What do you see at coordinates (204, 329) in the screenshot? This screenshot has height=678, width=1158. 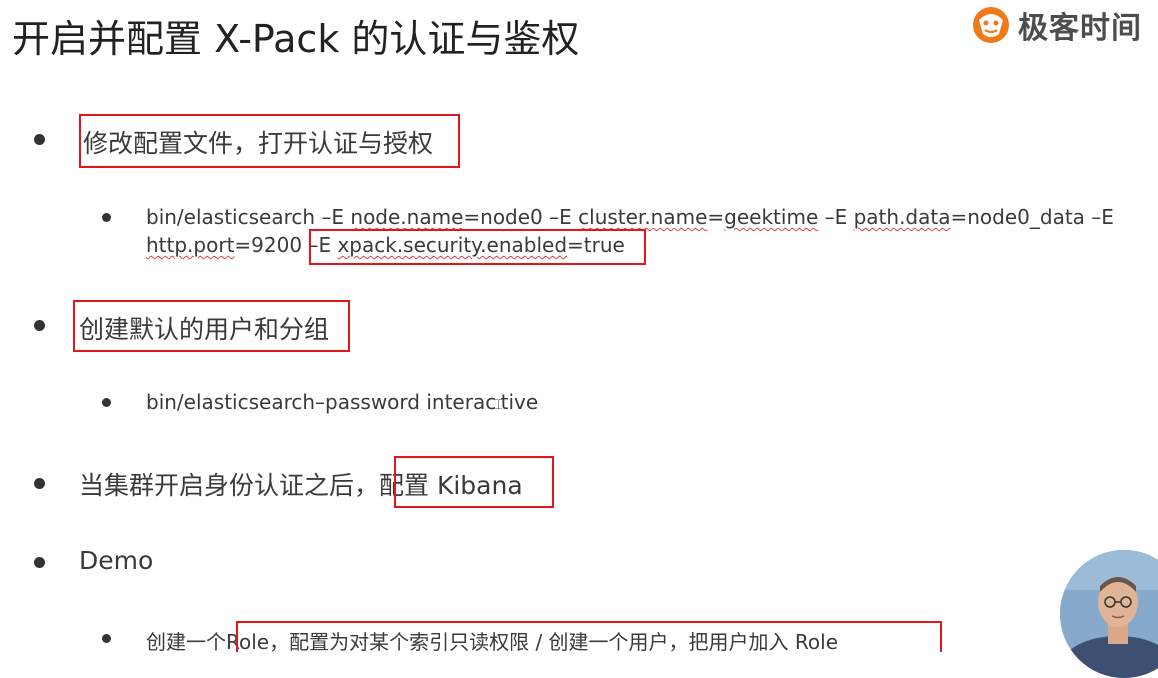 I see `bullet-item-2: 创建默认的用户和分组` at bounding box center [204, 329].